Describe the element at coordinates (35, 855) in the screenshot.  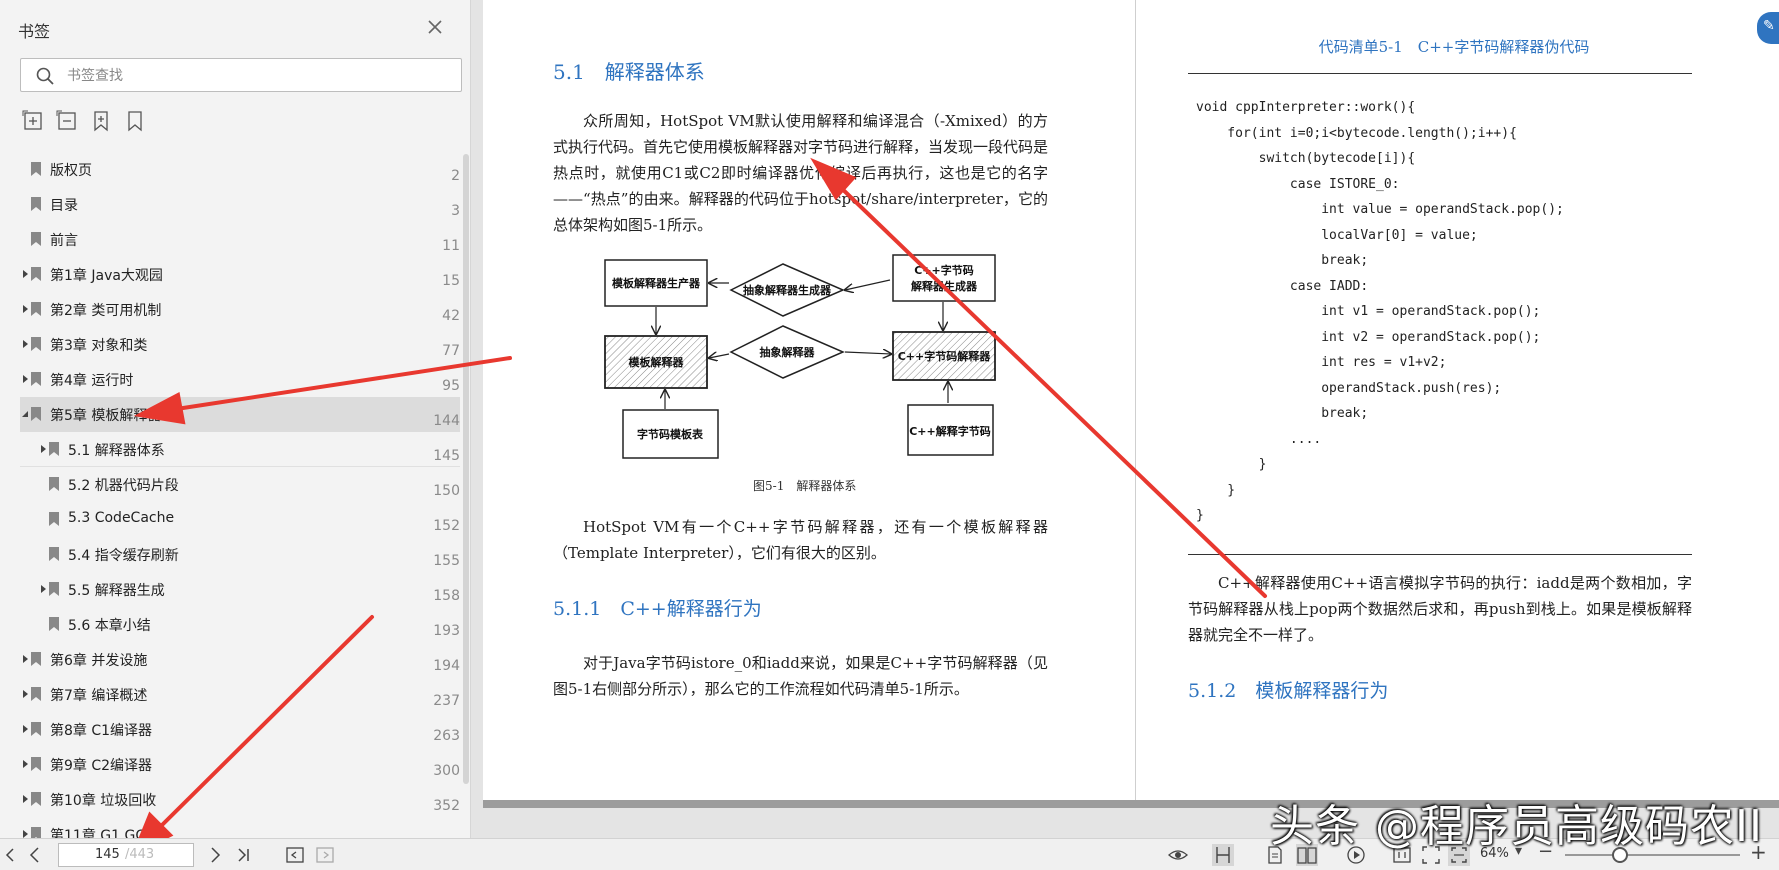
I see `previous-page-icon` at that location.